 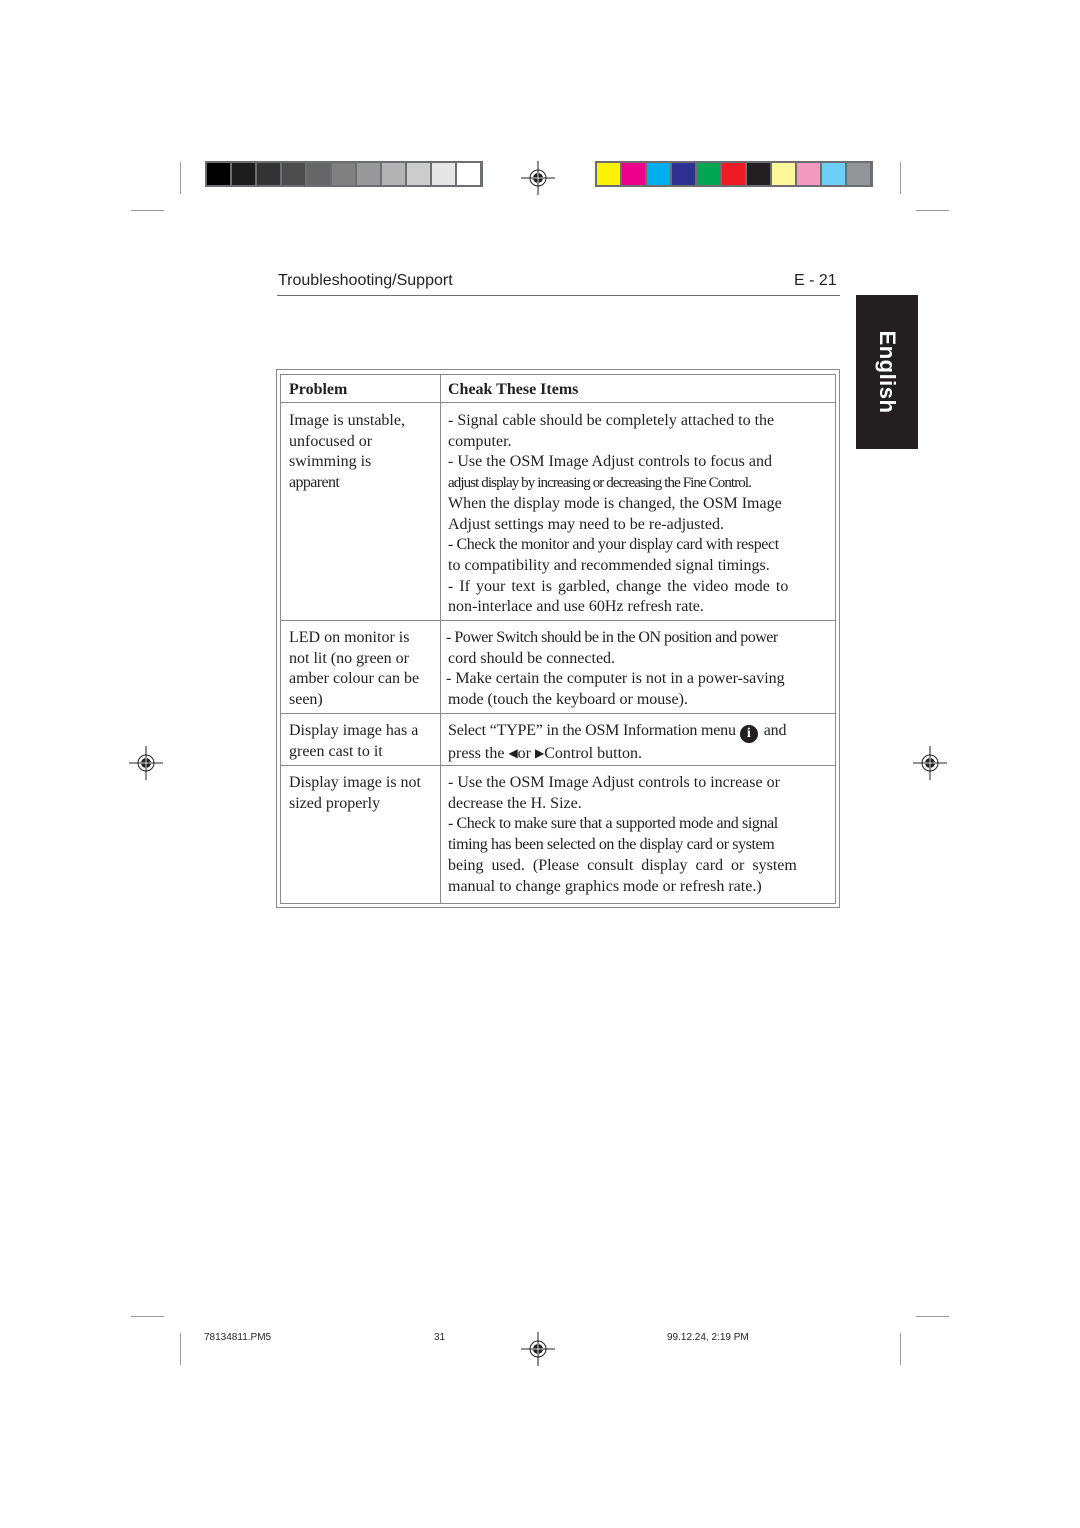 I want to click on check-line: press the ◀or ▶Control button., so click(x=637, y=754).